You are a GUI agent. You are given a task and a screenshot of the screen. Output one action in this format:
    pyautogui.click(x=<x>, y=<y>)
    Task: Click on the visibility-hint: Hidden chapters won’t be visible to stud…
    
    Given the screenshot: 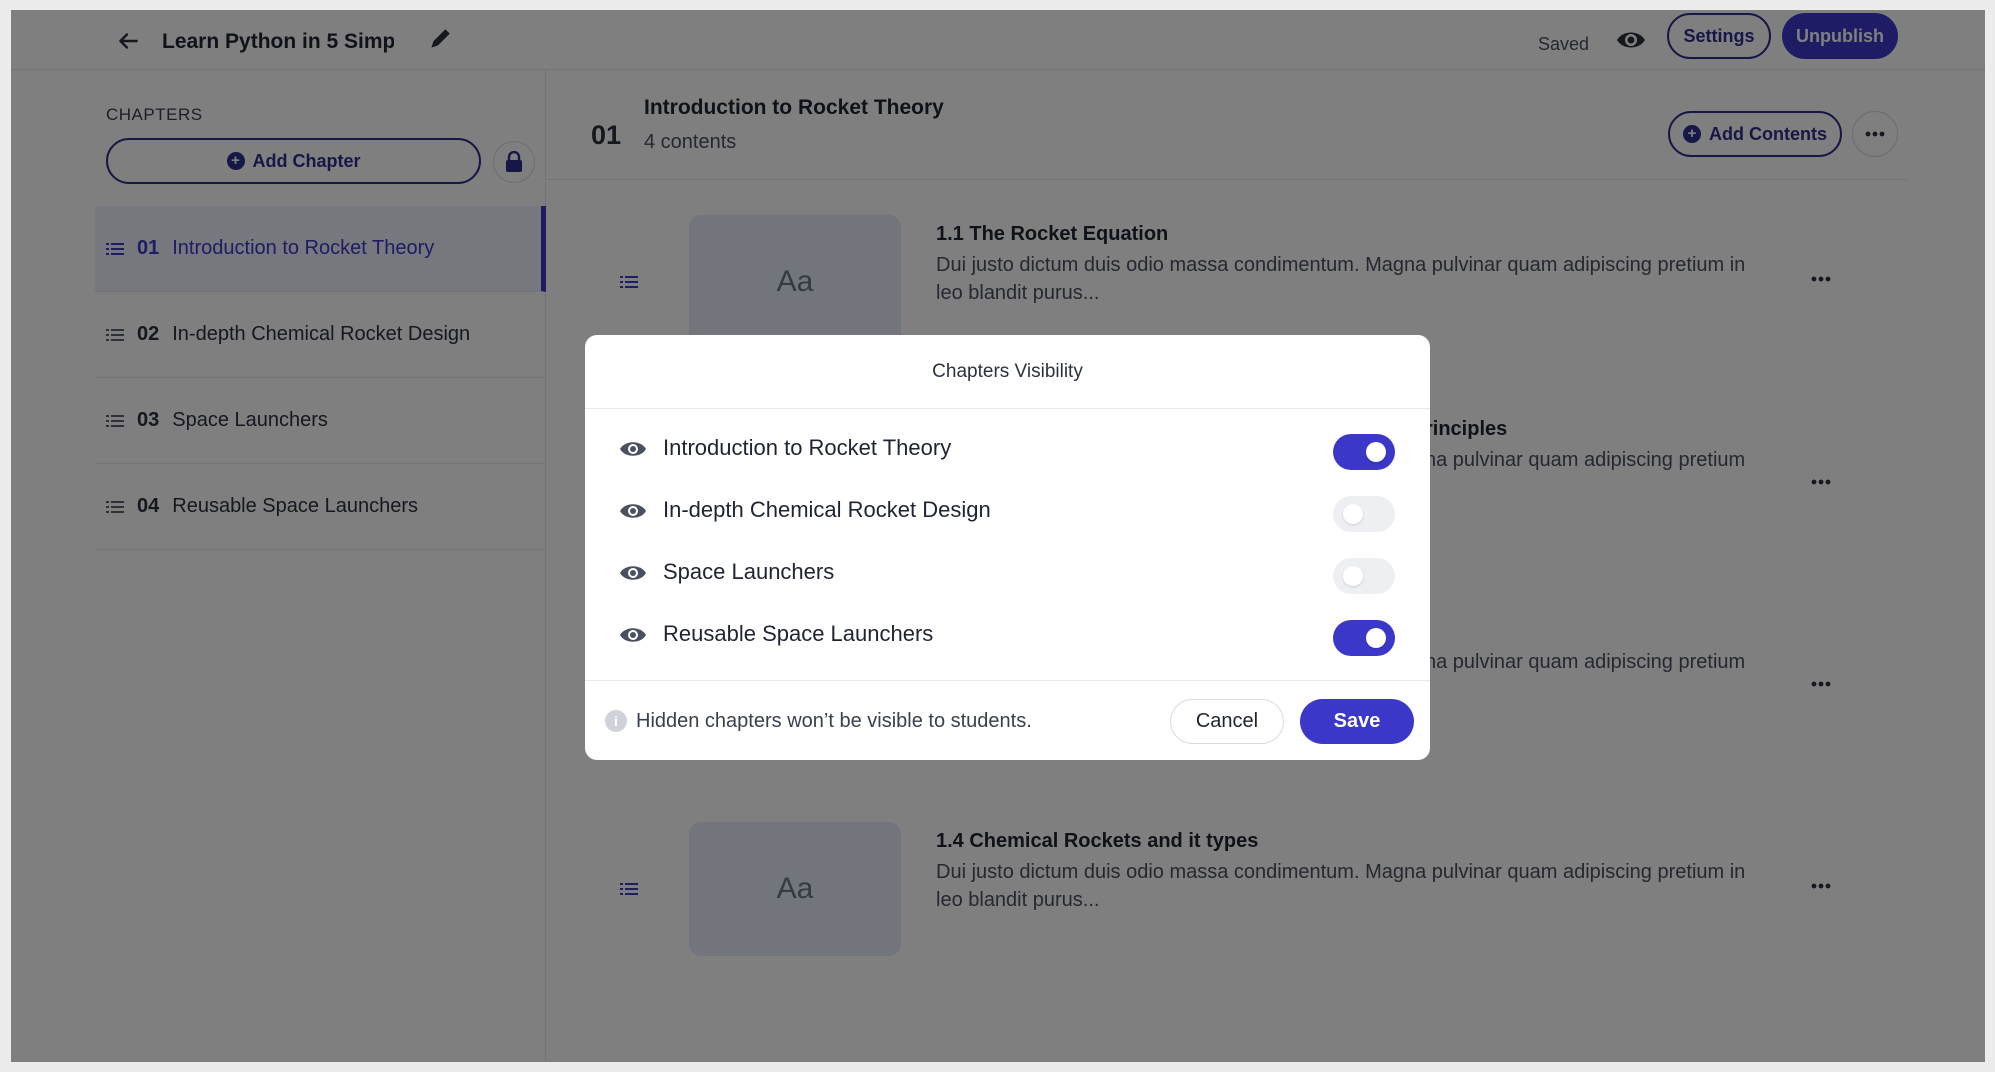 What is the action you would take?
    pyautogui.click(x=834, y=721)
    